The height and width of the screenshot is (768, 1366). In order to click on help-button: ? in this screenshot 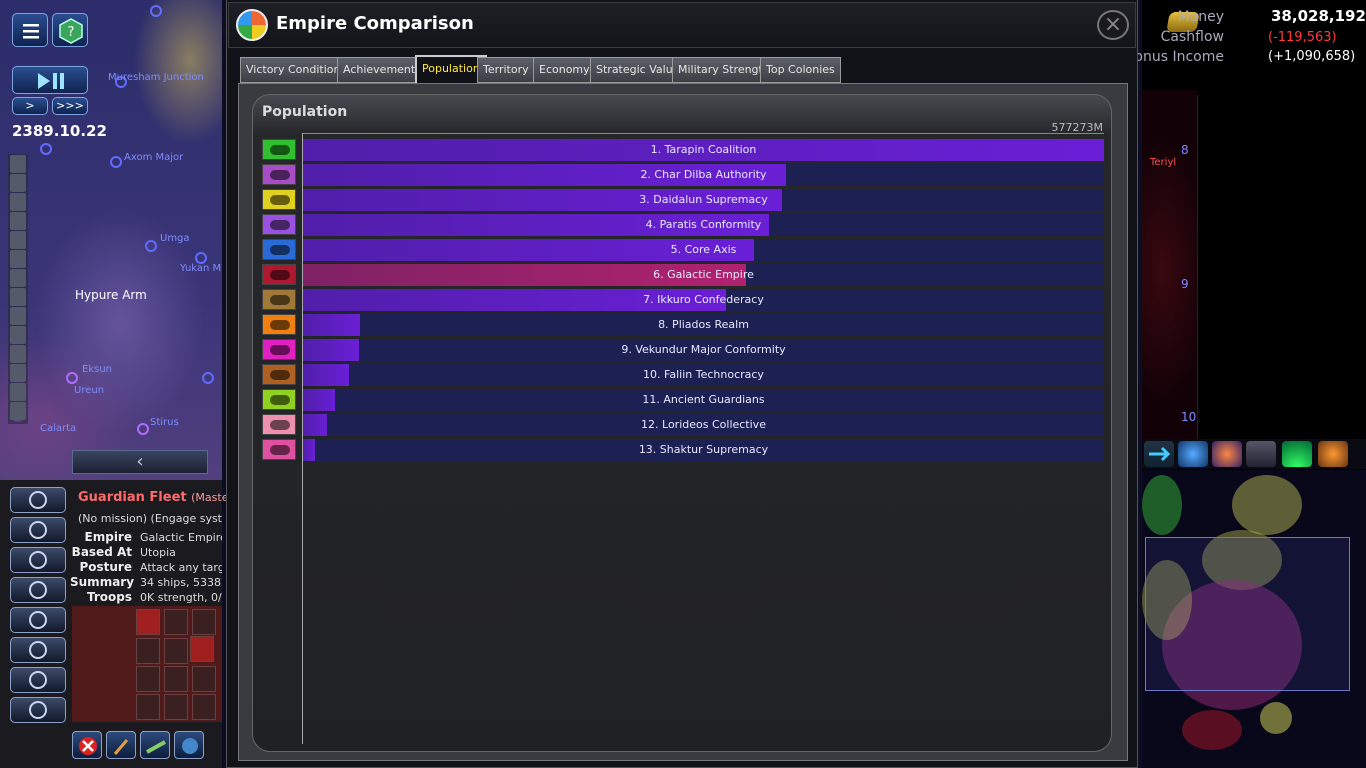, I will do `click(70, 30)`.